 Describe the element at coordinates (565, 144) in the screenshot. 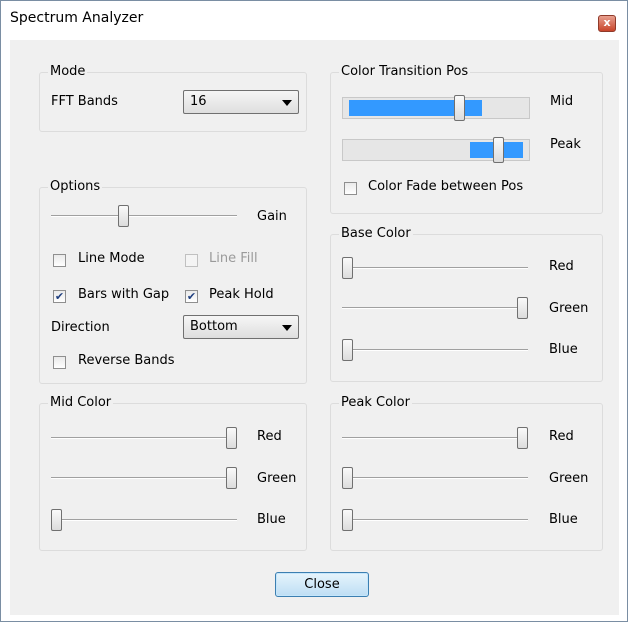

I see `peak-position-label: Peak` at that location.